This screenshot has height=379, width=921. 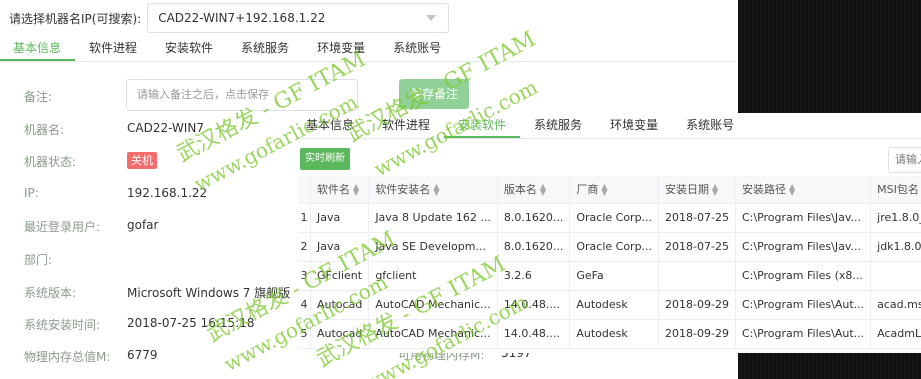 What do you see at coordinates (431, 18) in the screenshot?
I see `chevron-down-icon` at bounding box center [431, 18].